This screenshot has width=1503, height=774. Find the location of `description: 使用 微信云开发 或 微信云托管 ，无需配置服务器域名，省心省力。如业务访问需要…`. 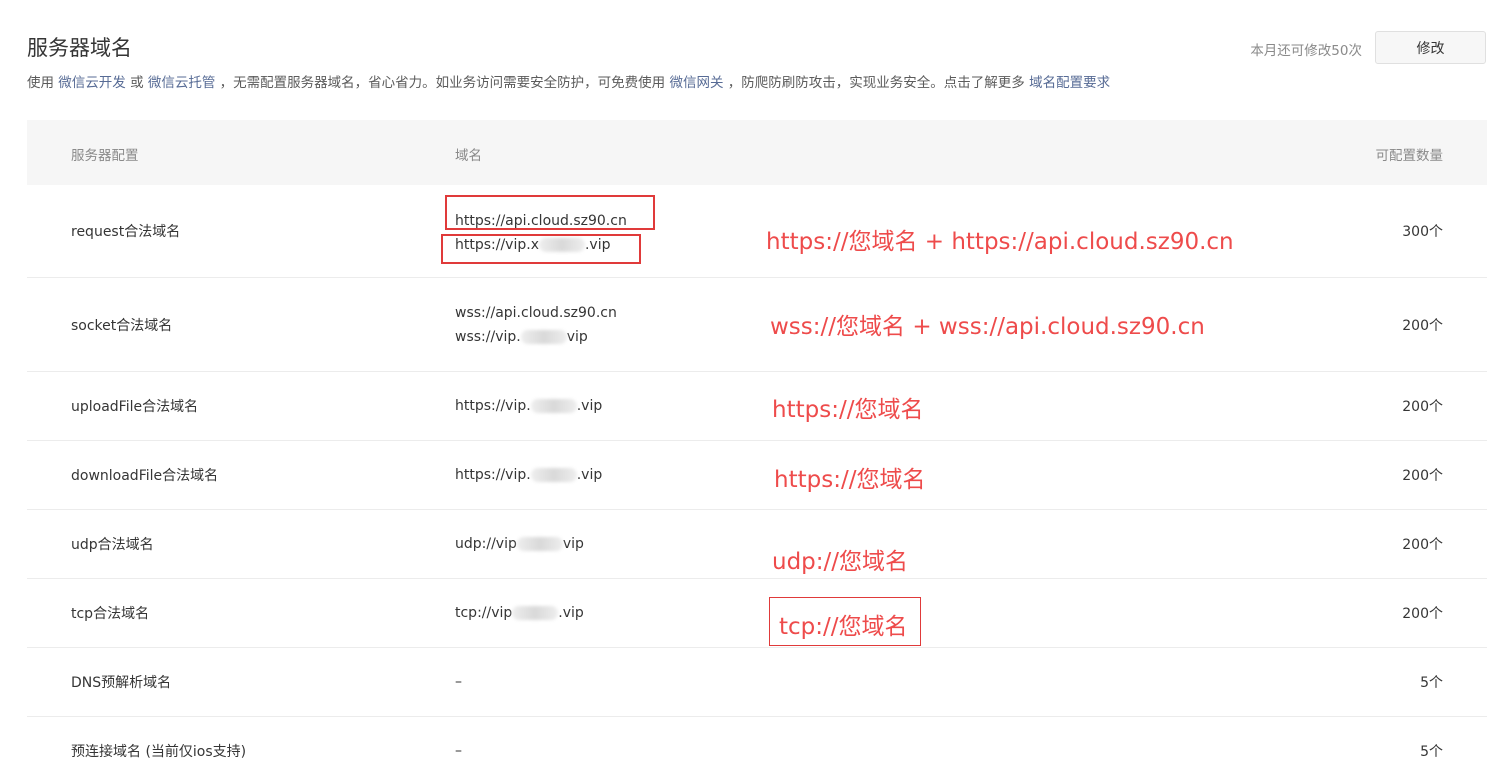

description: 使用 微信云开发 或 微信云托管 ，无需配置服务器域名，省心省力。如业务访问需要… is located at coordinates (568, 81).